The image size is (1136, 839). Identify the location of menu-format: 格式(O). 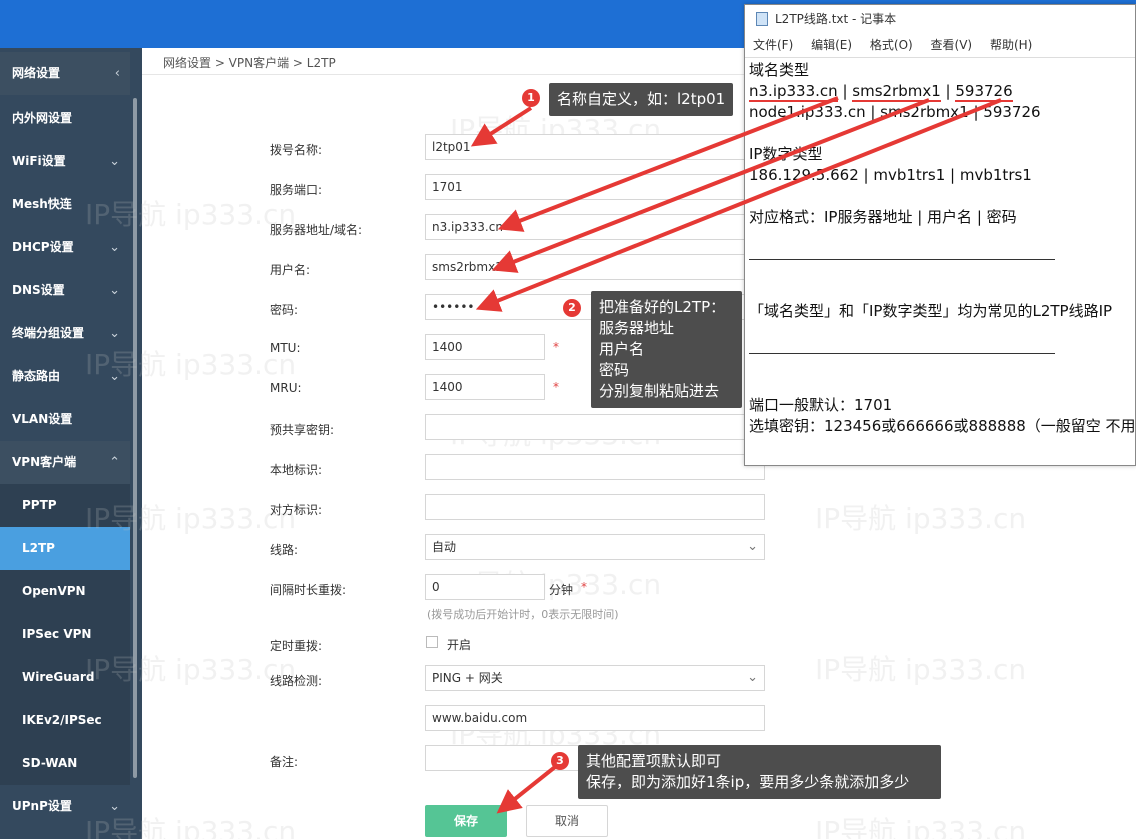
(891, 45).